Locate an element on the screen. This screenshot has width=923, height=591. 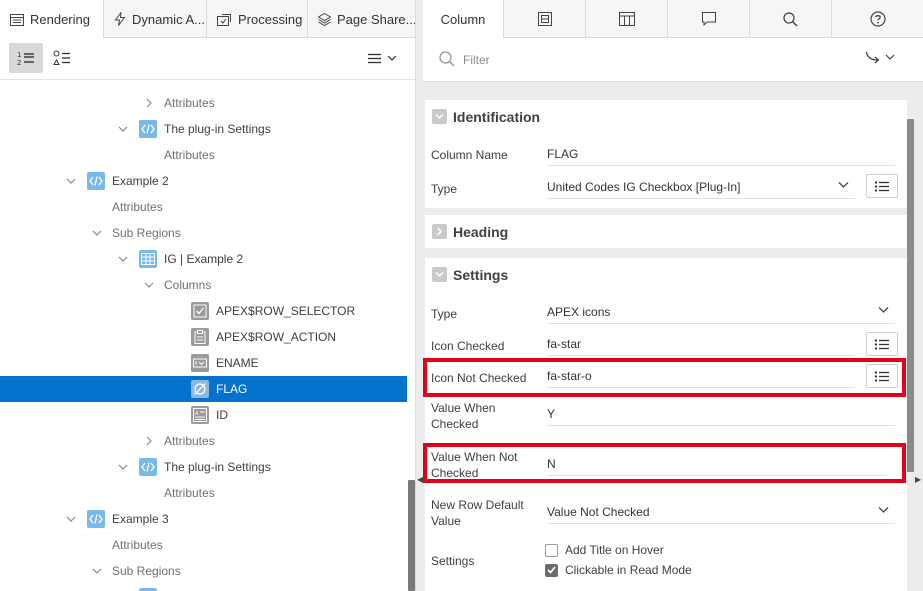
tree-node: ENAME is located at coordinates (203, 363).